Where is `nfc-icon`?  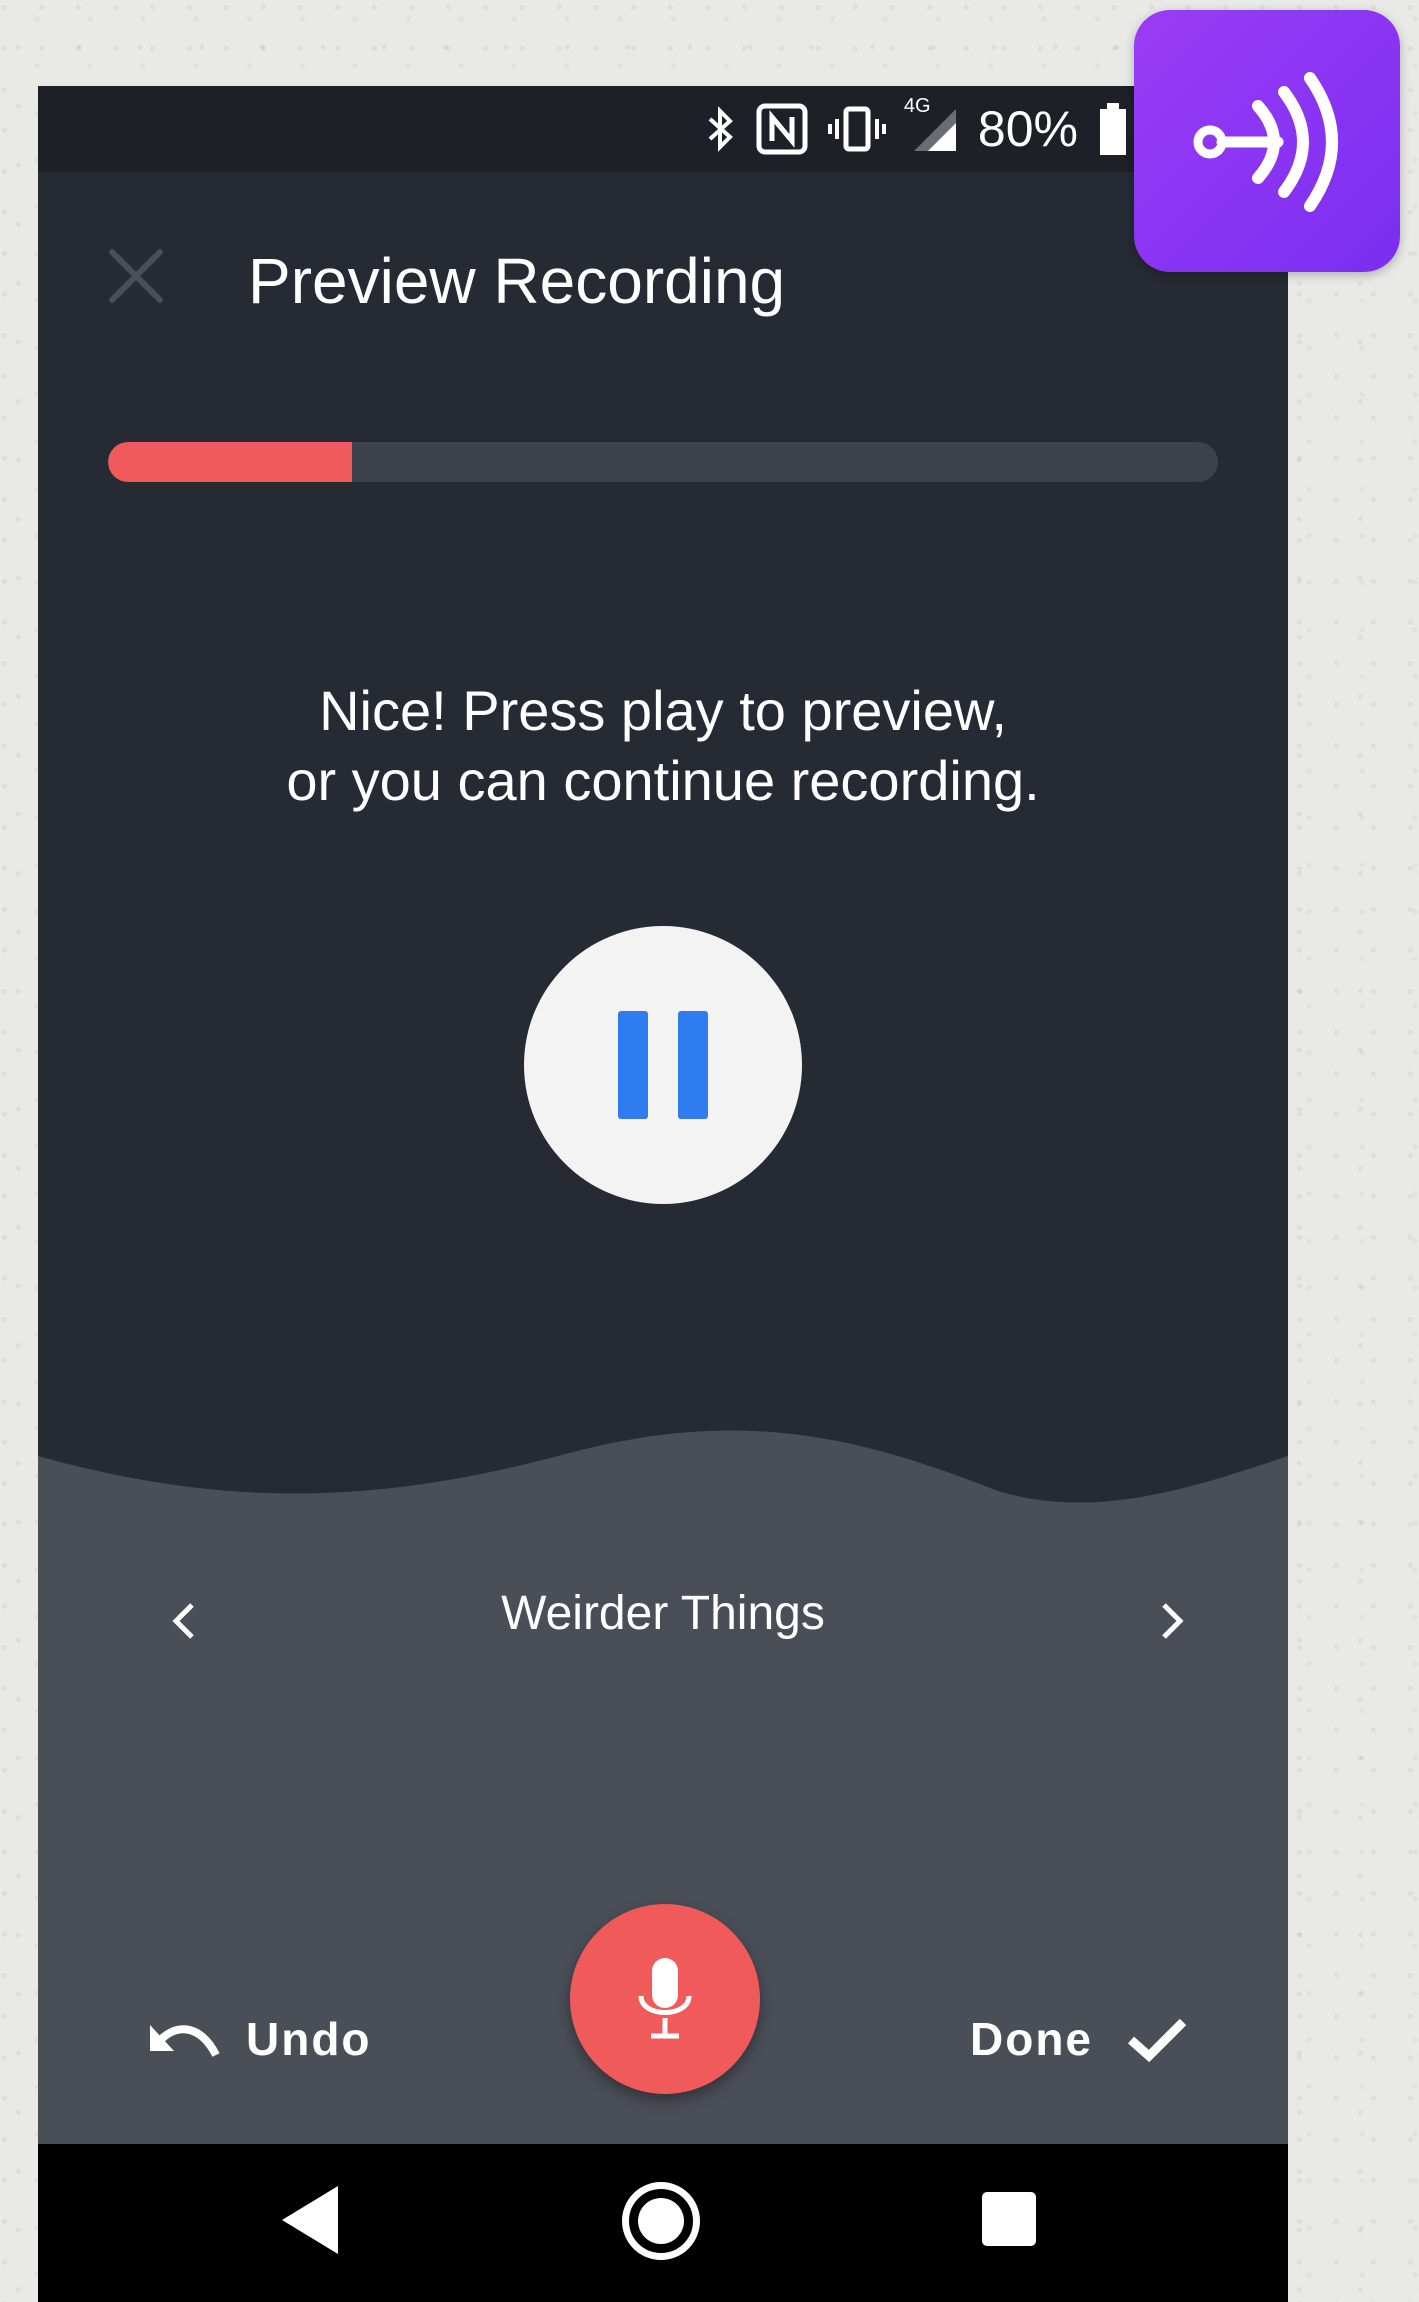 nfc-icon is located at coordinates (782, 129).